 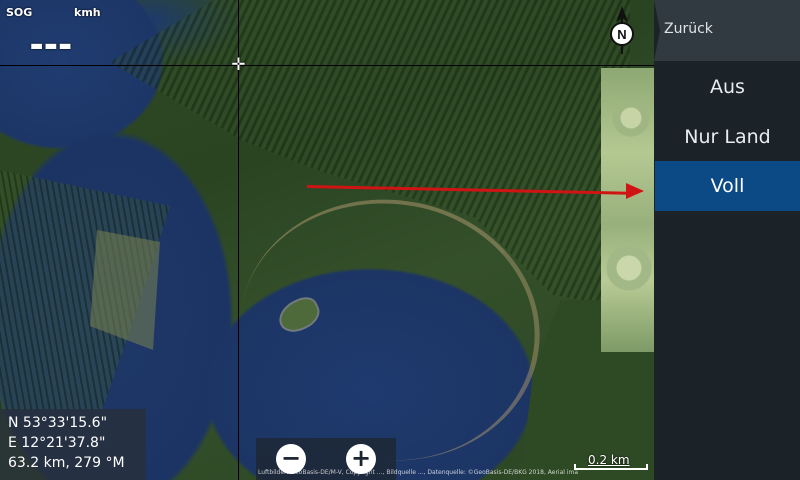 What do you see at coordinates (51, 46) in the screenshot?
I see `sog-value: ▬▬▬` at bounding box center [51, 46].